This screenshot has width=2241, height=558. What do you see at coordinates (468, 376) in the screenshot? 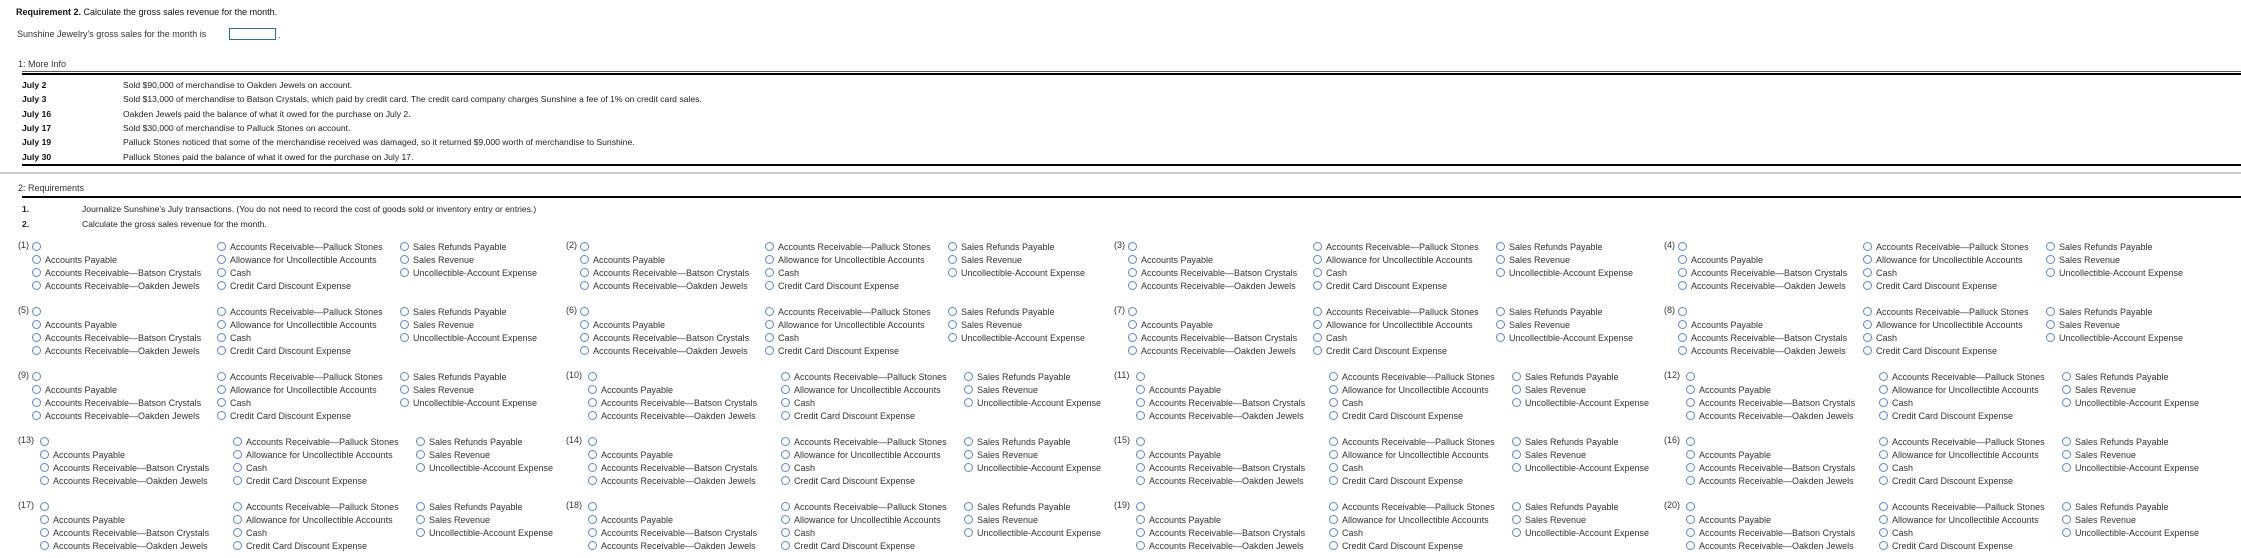
I see `account-option: Sales Refunds Payable` at bounding box center [468, 376].